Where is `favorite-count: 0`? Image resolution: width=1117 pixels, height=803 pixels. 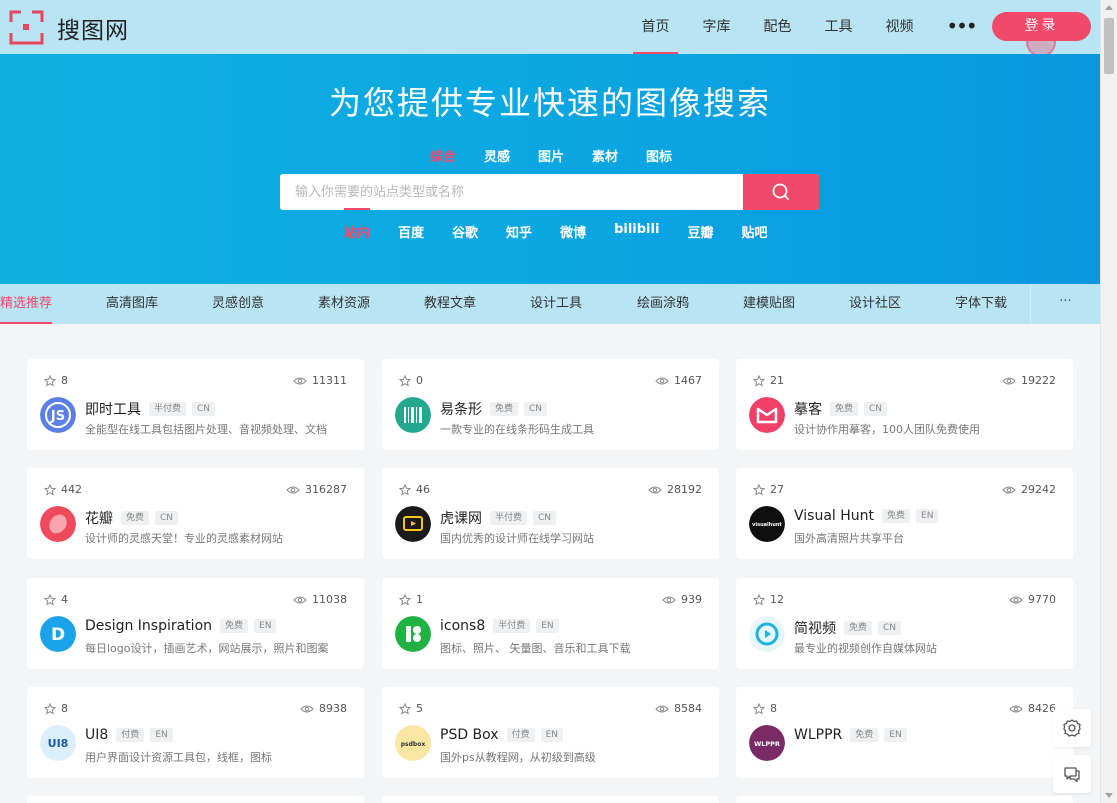
favorite-count: 0 is located at coordinates (411, 380).